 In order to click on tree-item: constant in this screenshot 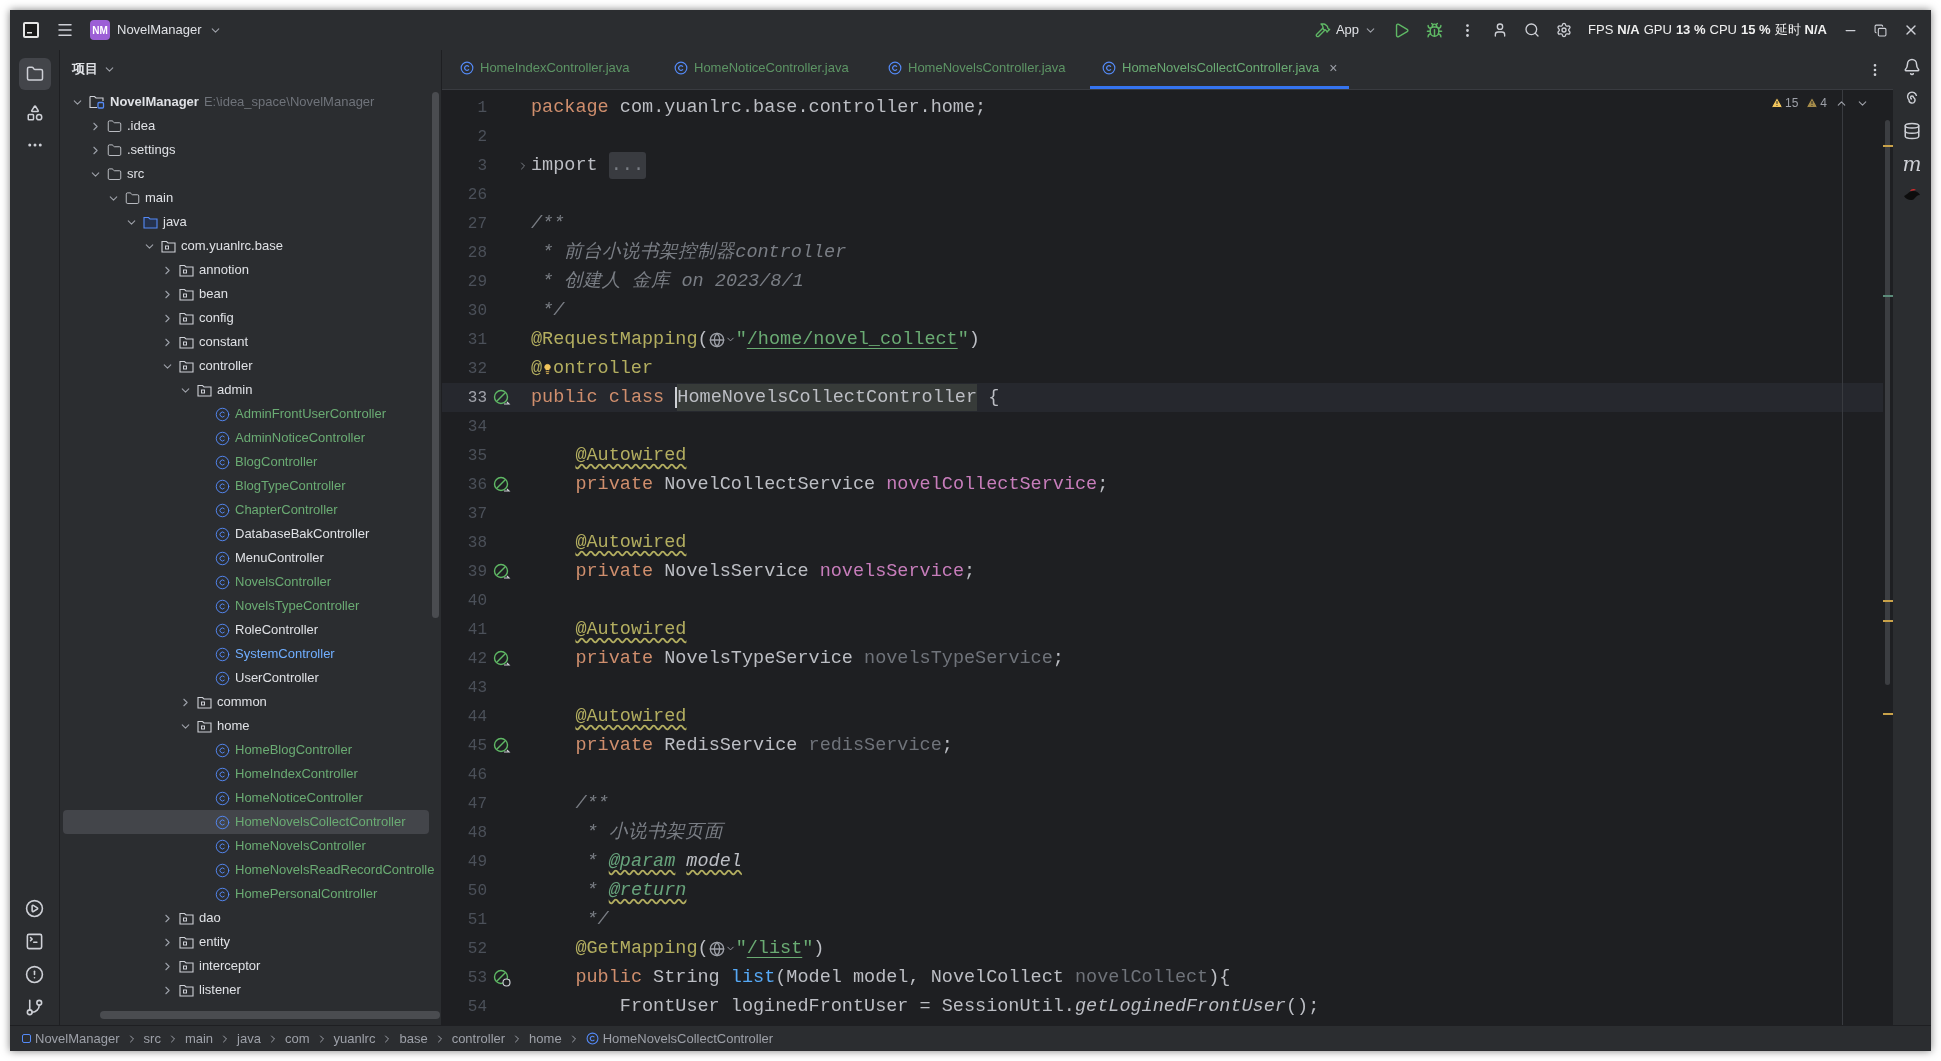, I will do `click(246, 342)`.